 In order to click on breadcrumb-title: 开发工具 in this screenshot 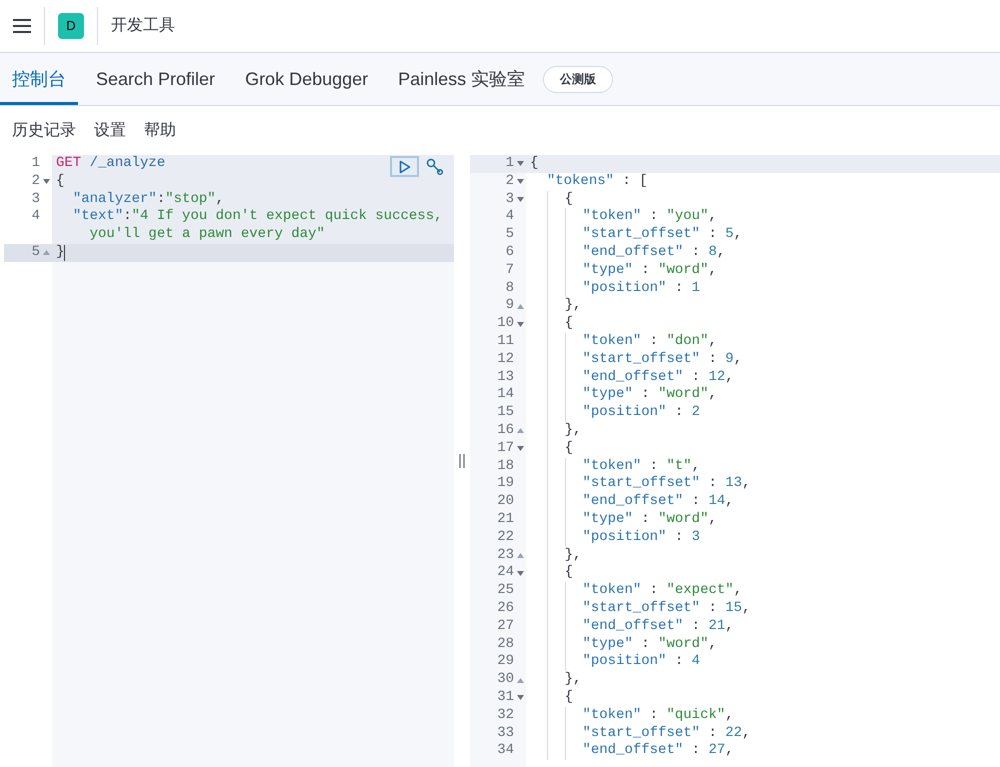, I will do `click(143, 26)`.